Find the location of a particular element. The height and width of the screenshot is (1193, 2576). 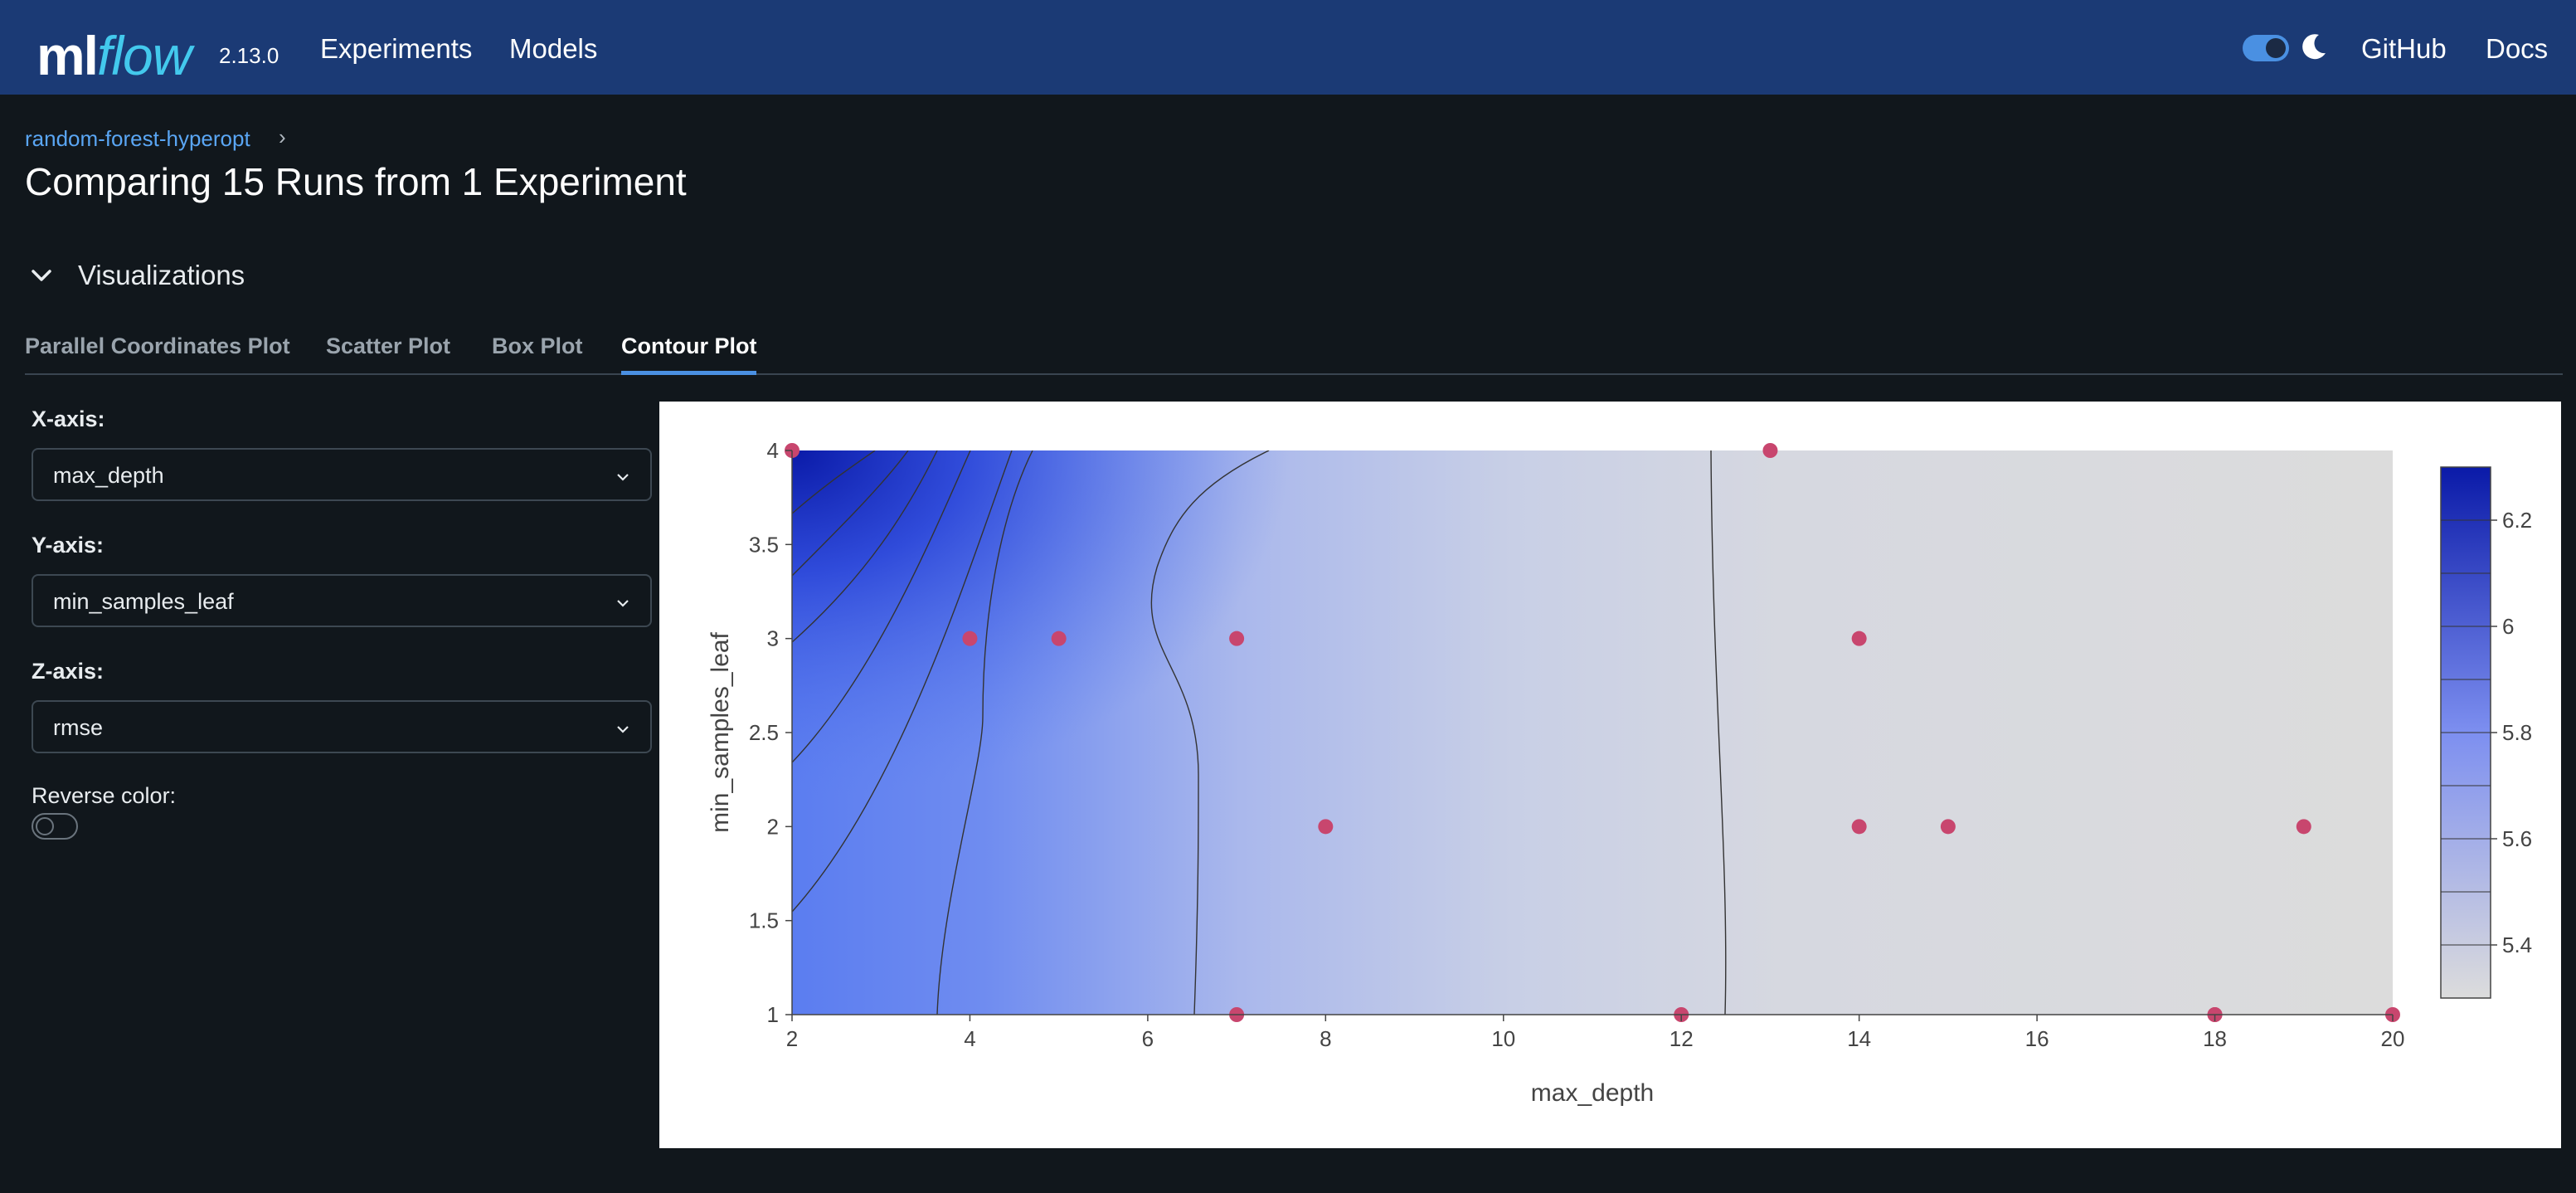

y-tick-label: 3 is located at coordinates (773, 638).